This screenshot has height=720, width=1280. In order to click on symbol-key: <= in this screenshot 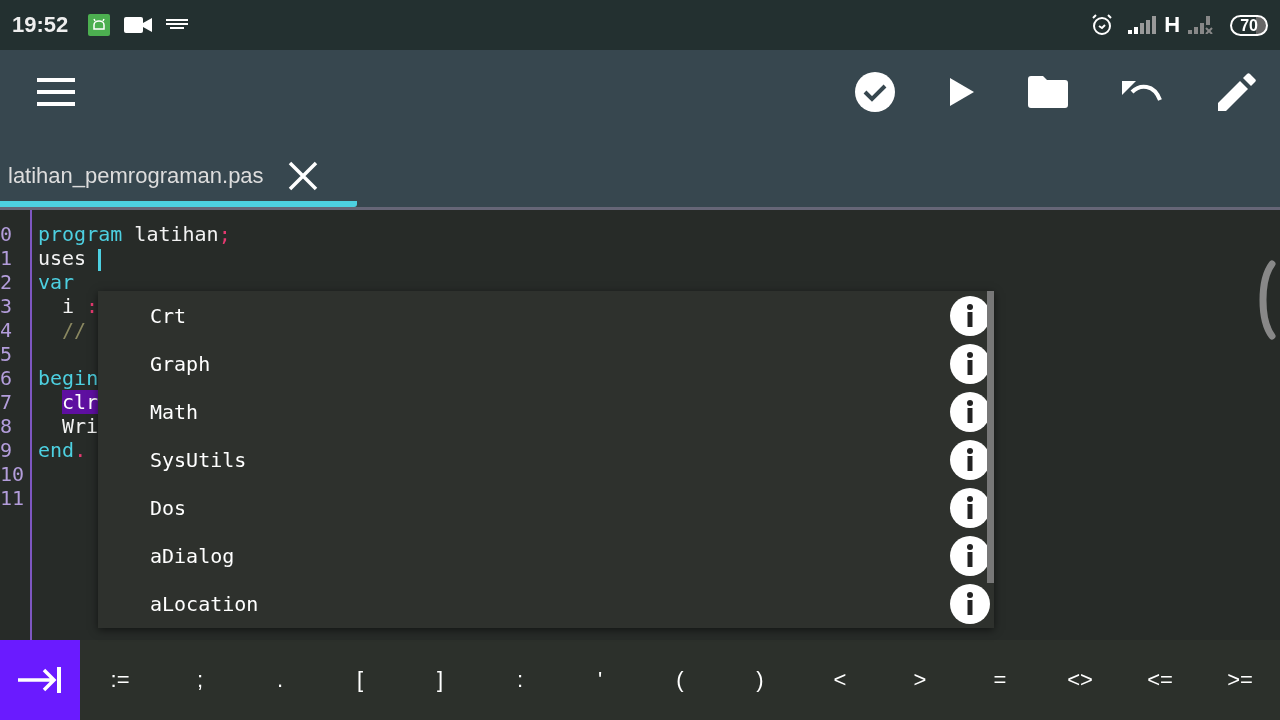, I will do `click(1160, 680)`.